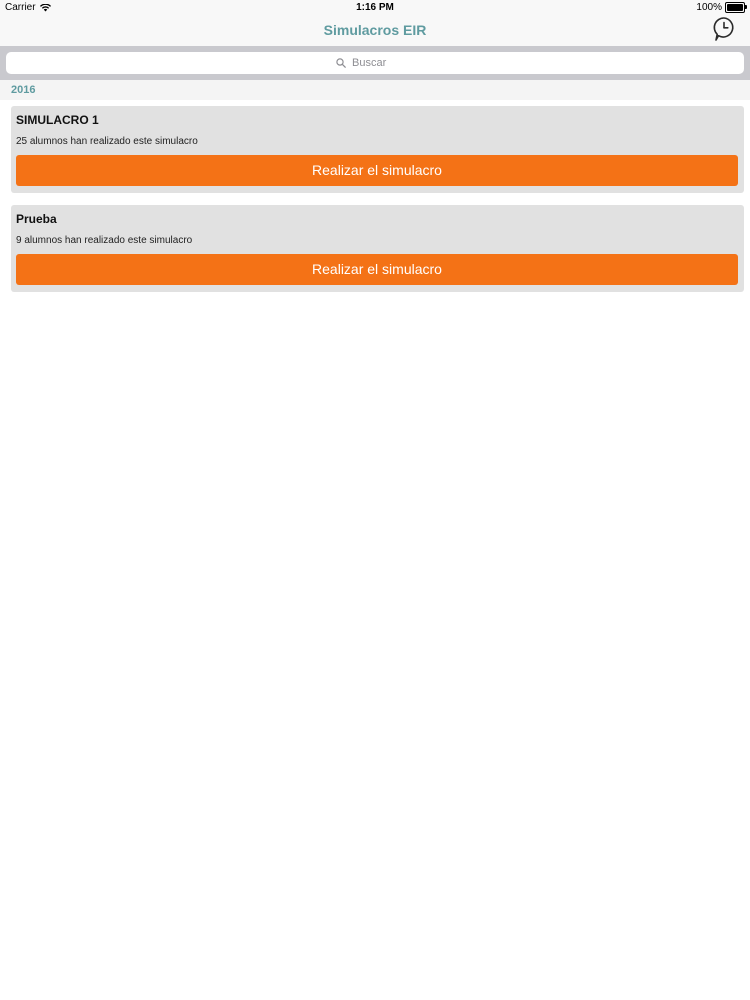 The image size is (750, 1000). Describe the element at coordinates (375, 90) in the screenshot. I see `section-header: 2016` at that location.